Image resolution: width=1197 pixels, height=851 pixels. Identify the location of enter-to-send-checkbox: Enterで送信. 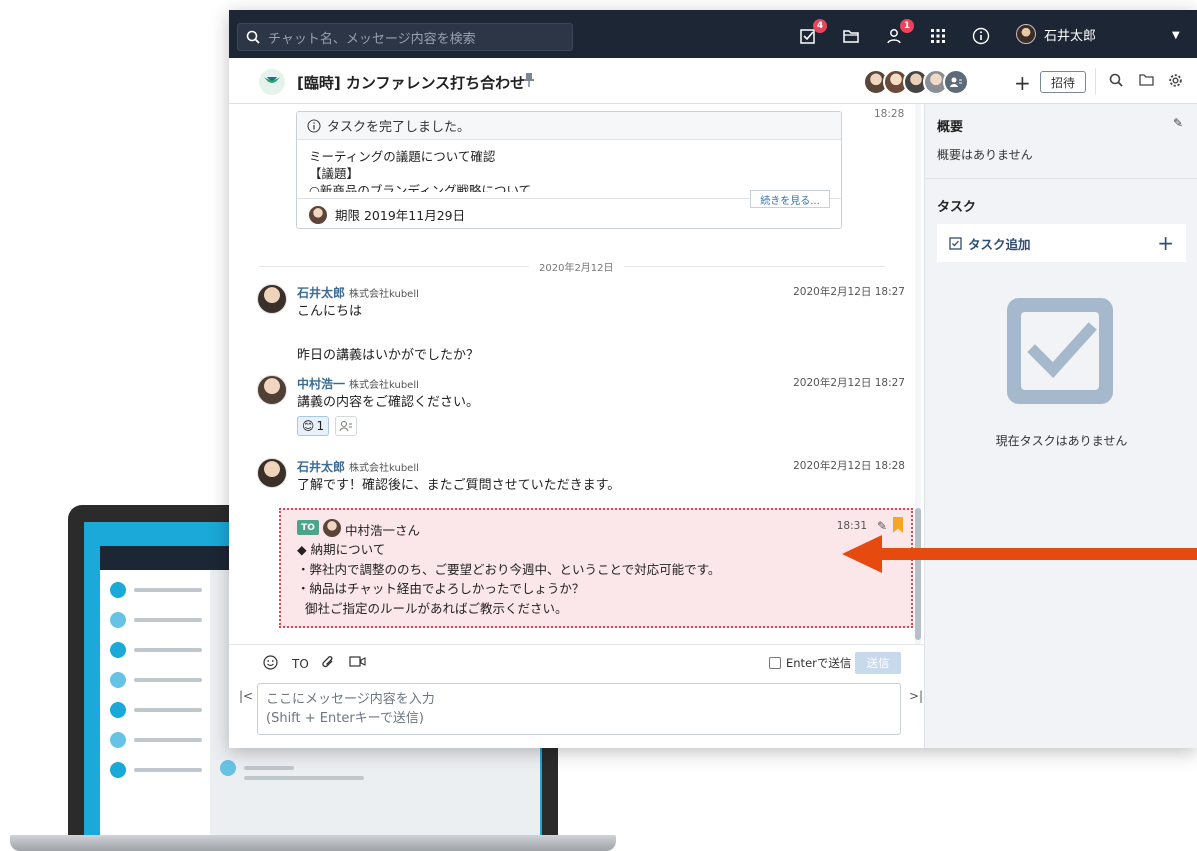
(810, 663).